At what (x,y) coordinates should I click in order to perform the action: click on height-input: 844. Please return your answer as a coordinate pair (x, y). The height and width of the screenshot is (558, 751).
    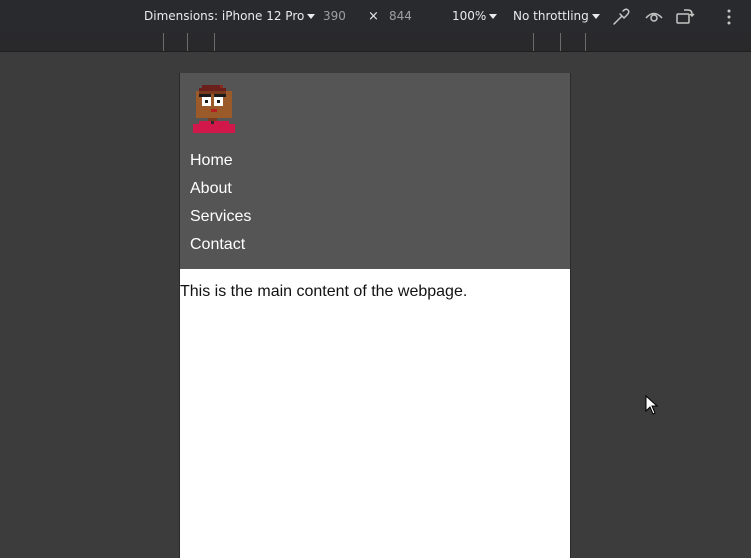
    Looking at the image, I should click on (400, 16).